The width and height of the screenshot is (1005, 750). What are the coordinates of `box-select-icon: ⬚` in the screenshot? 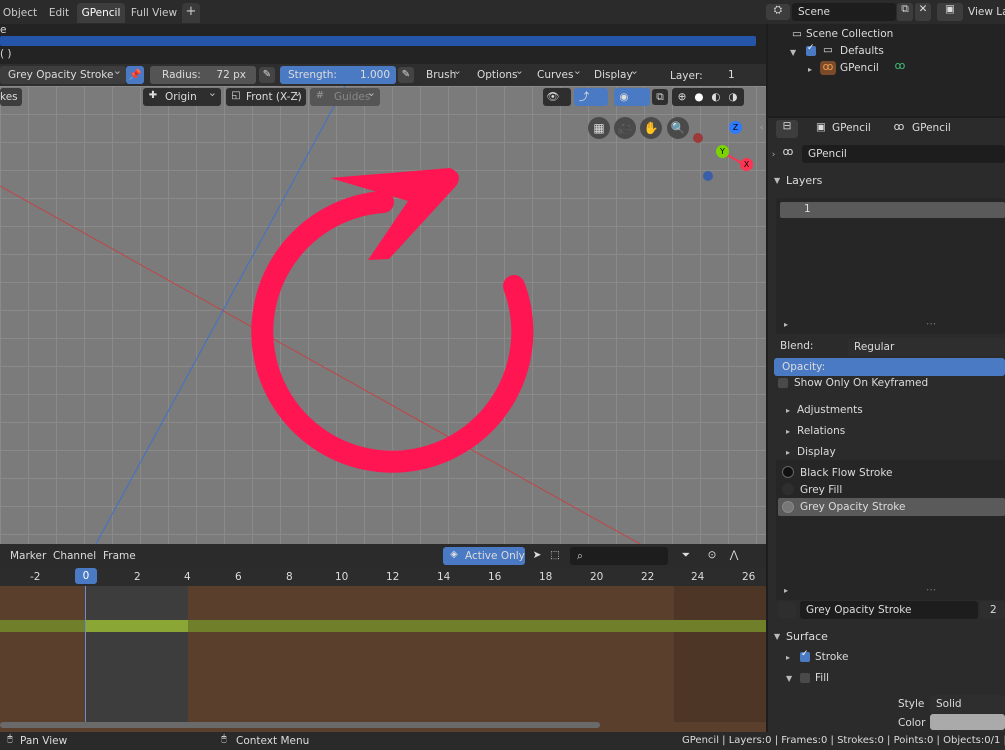 It's located at (555, 555).